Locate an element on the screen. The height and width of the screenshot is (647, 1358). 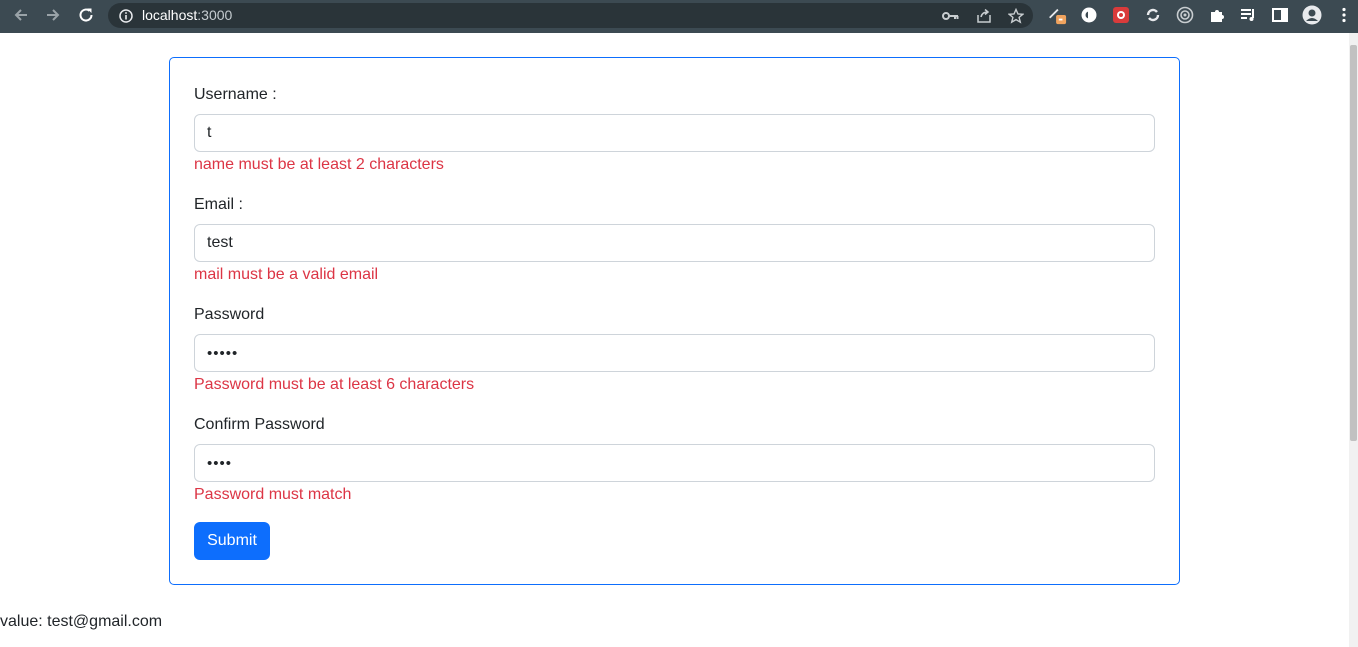
extension-circle-icon is located at coordinates (1089, 15).